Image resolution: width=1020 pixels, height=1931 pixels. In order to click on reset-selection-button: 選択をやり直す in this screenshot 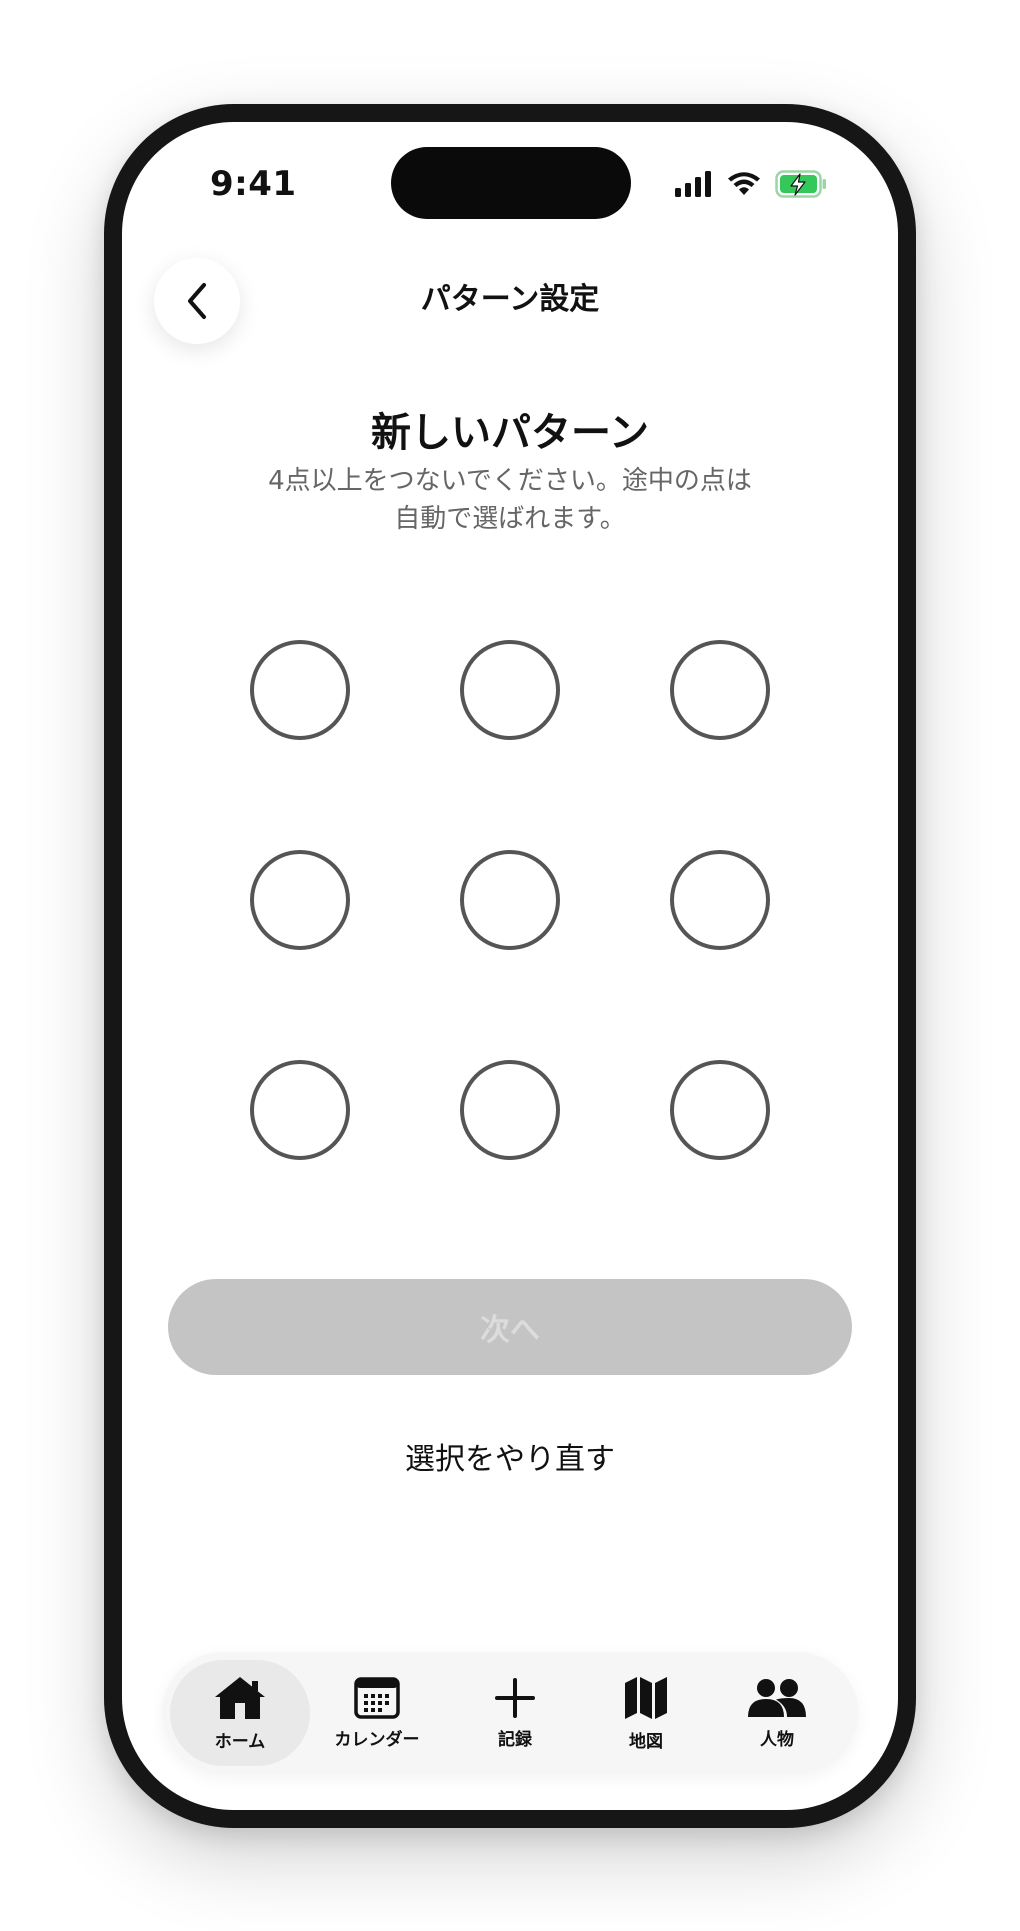, I will do `click(510, 1456)`.